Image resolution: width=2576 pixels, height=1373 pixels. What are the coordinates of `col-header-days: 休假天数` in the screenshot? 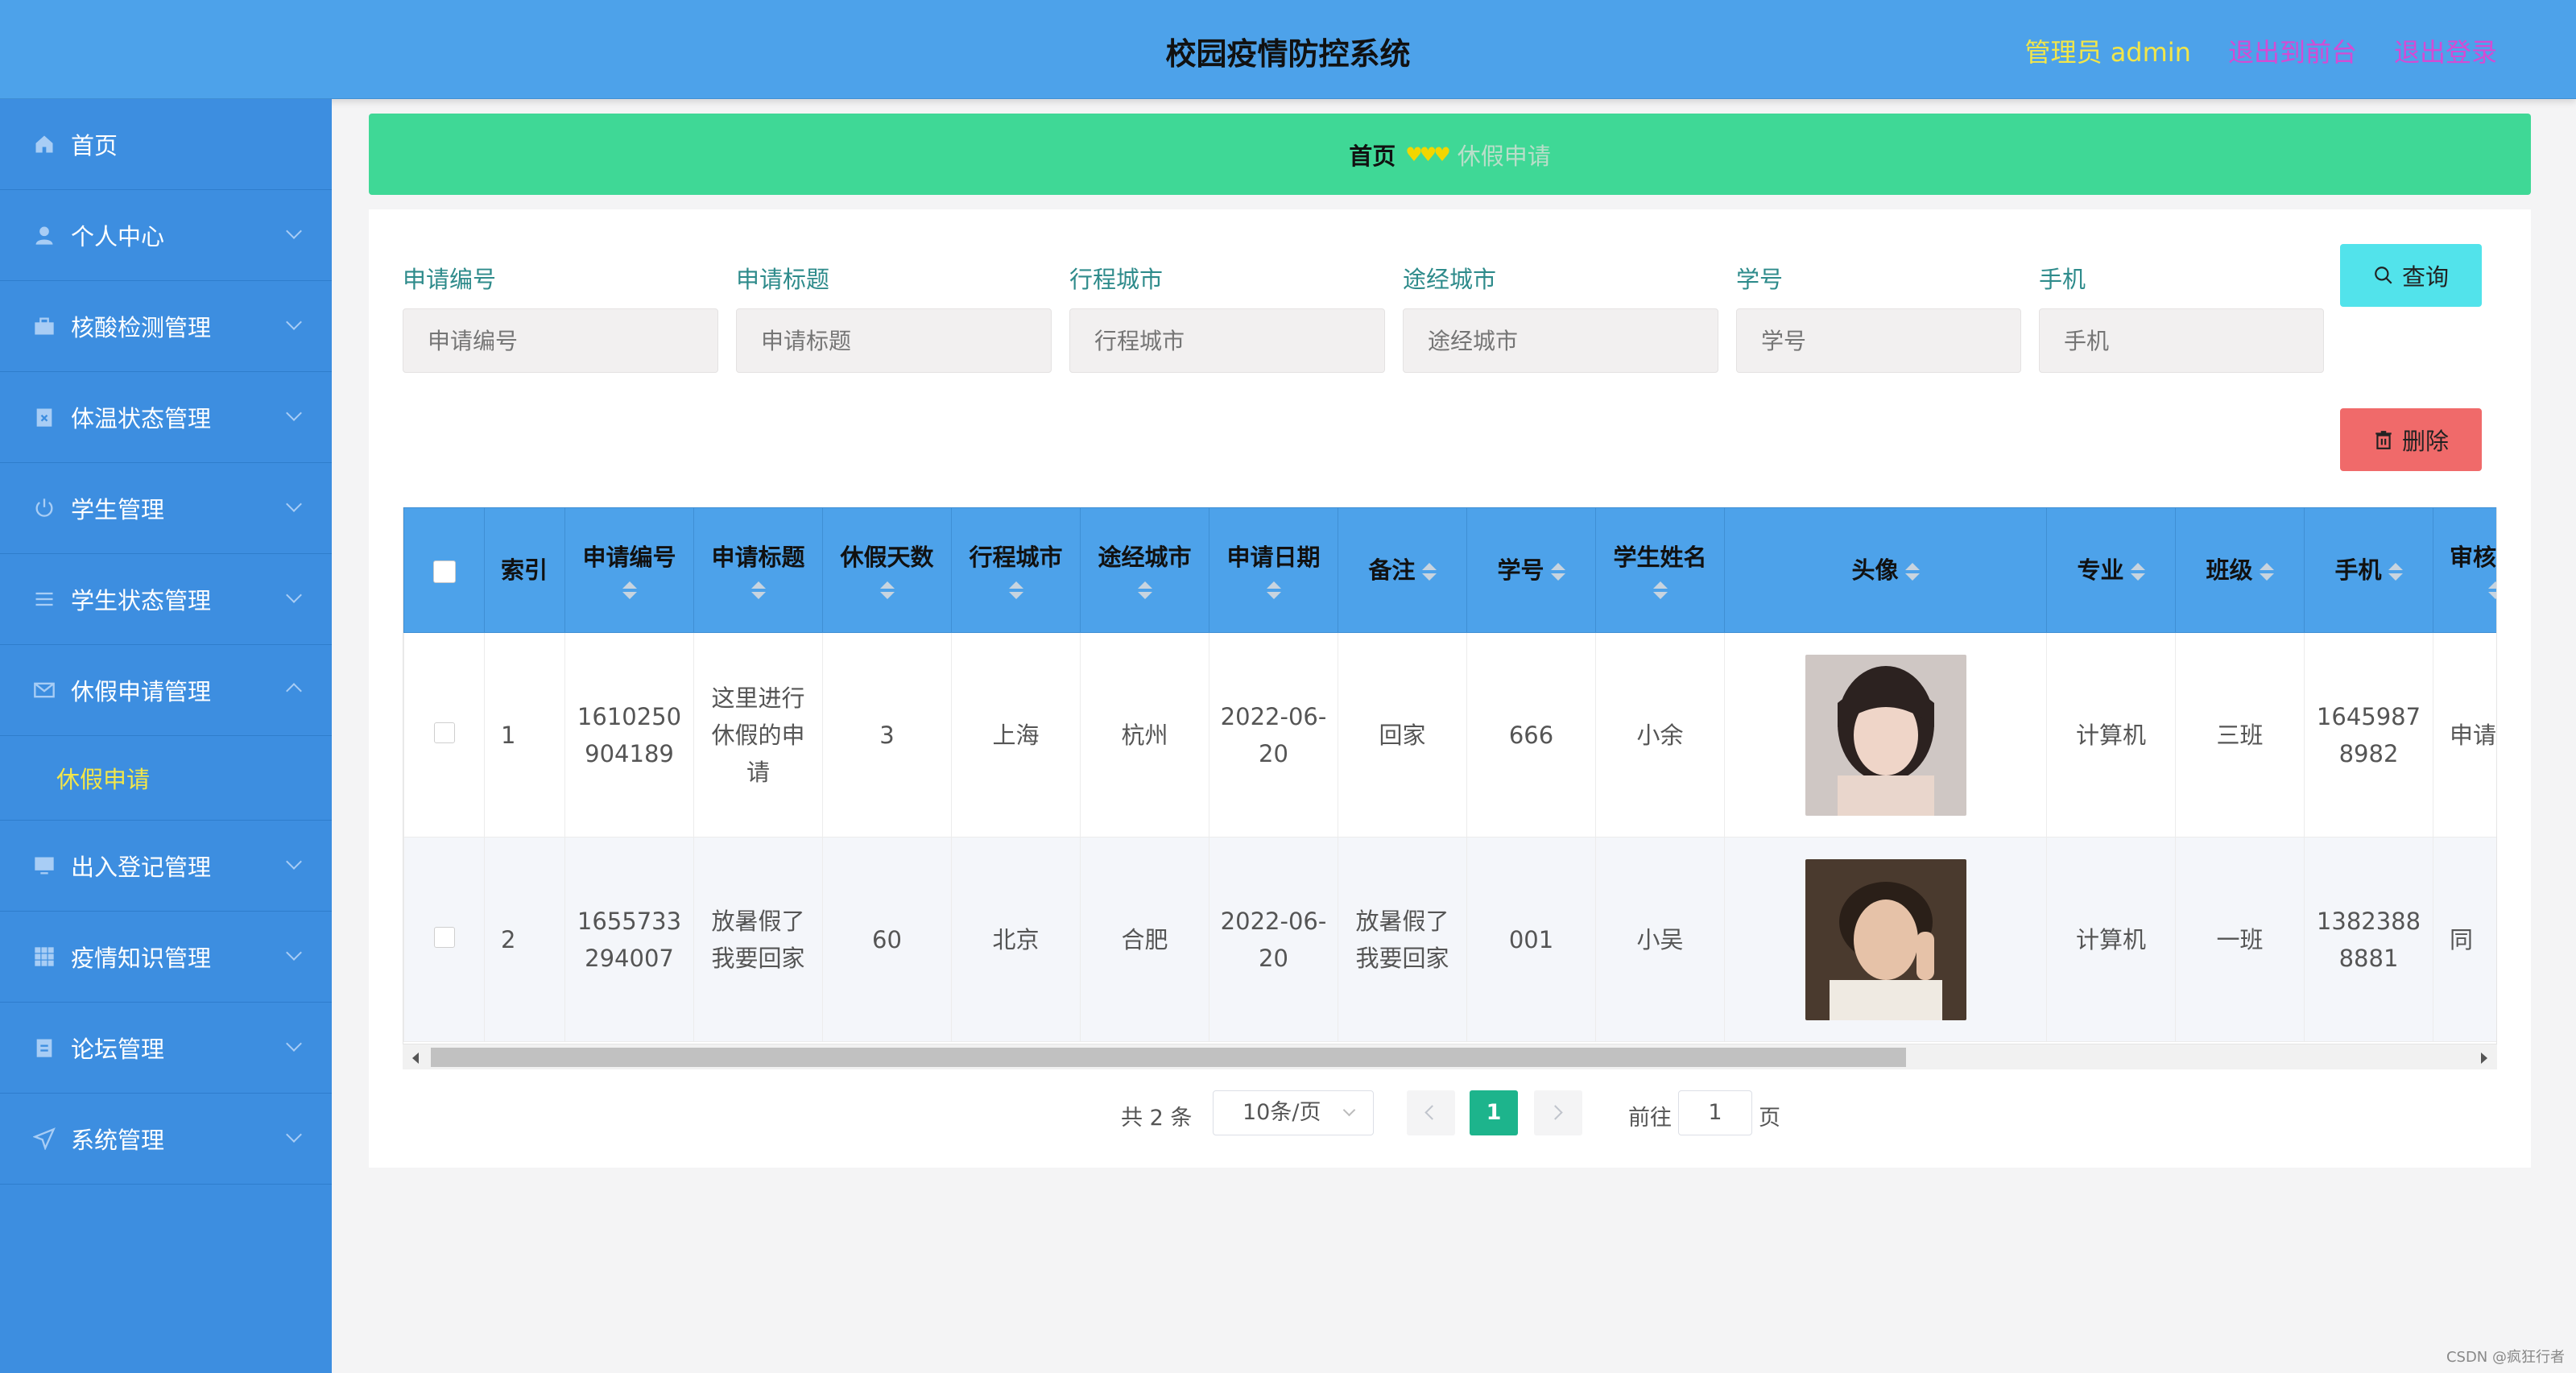 It's located at (887, 570).